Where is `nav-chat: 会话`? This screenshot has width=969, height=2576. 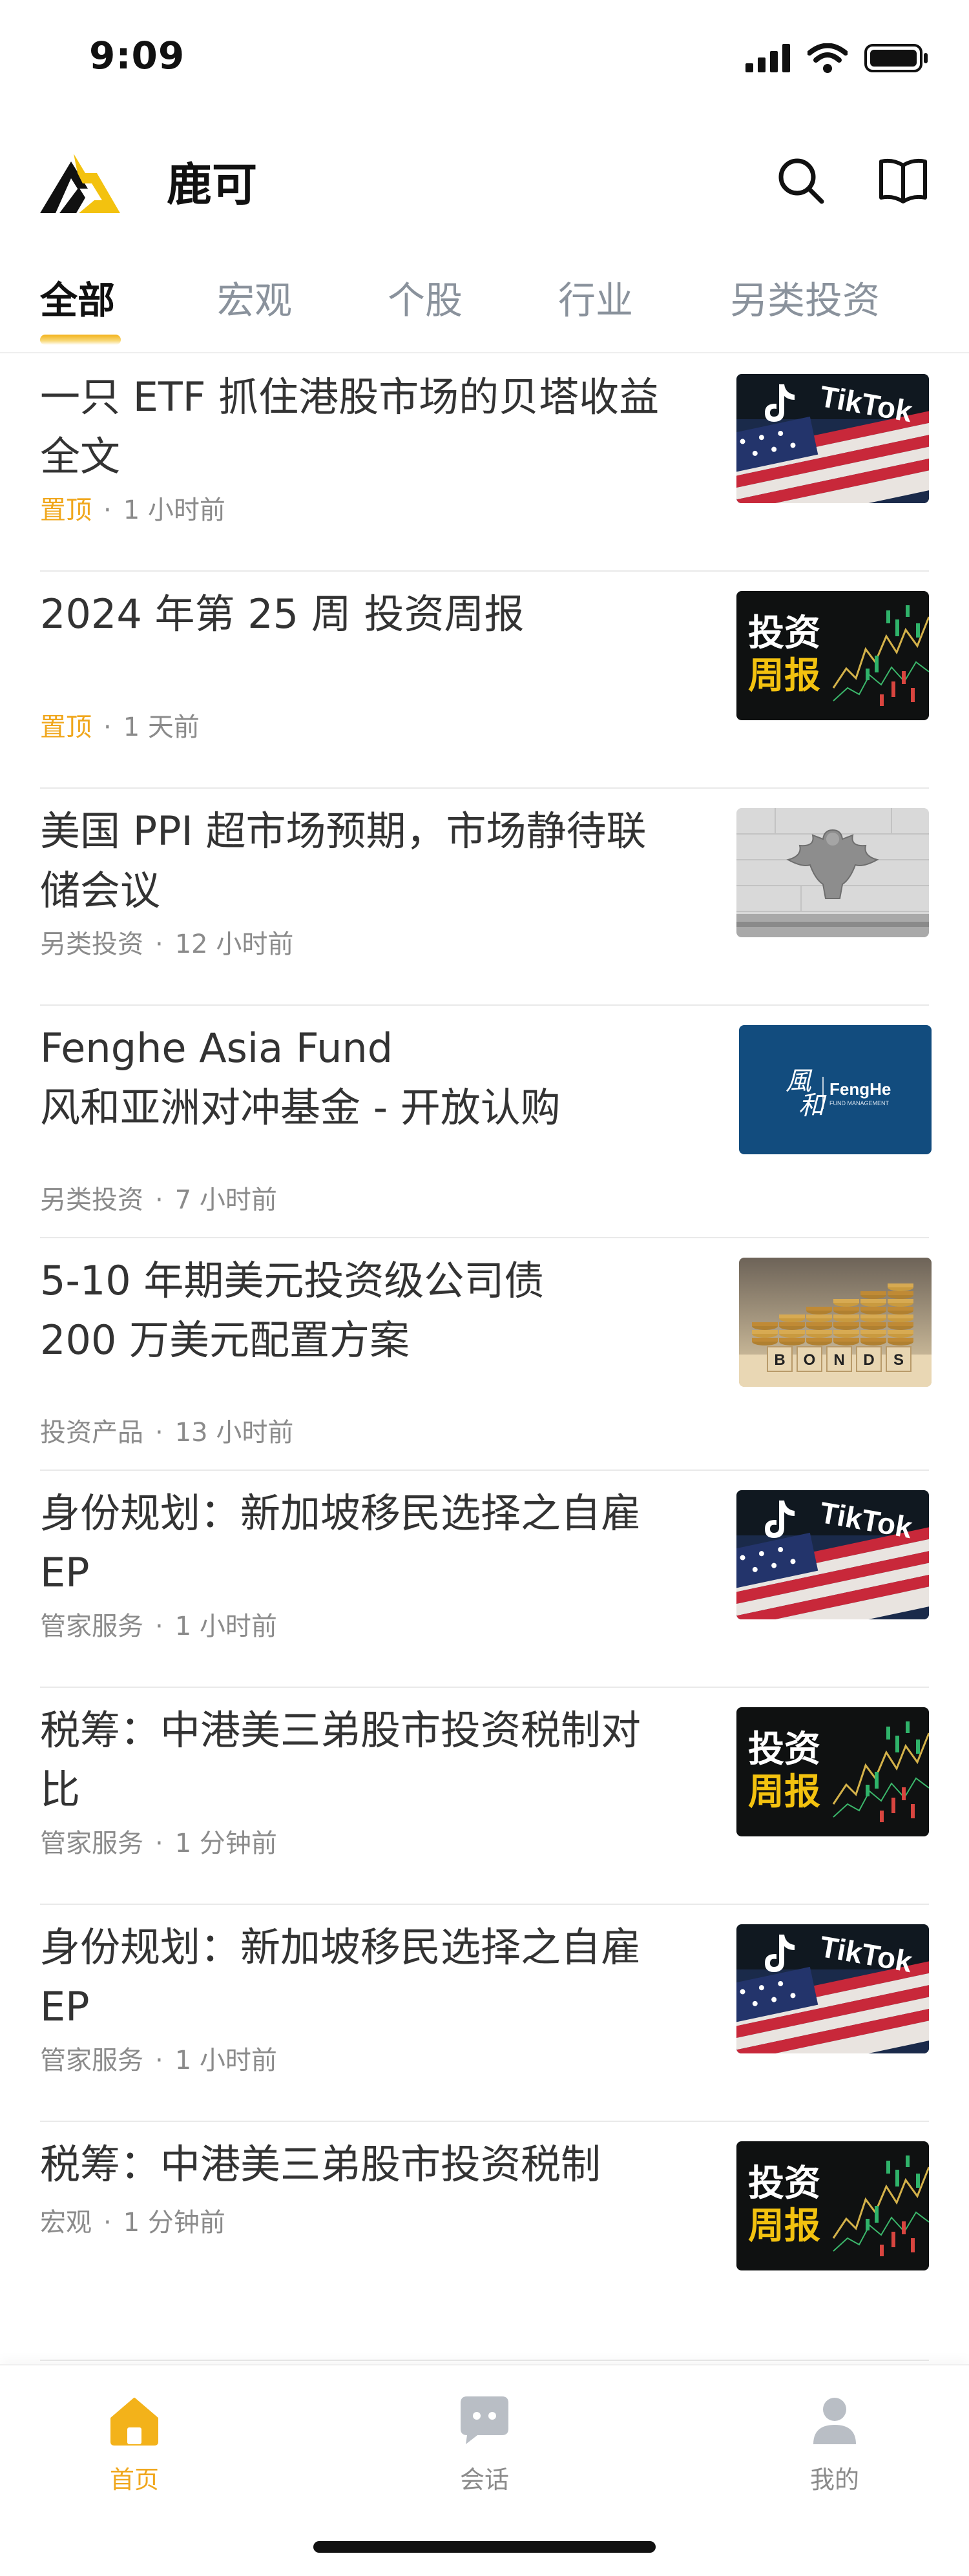 nav-chat: 会话 is located at coordinates (484, 2444).